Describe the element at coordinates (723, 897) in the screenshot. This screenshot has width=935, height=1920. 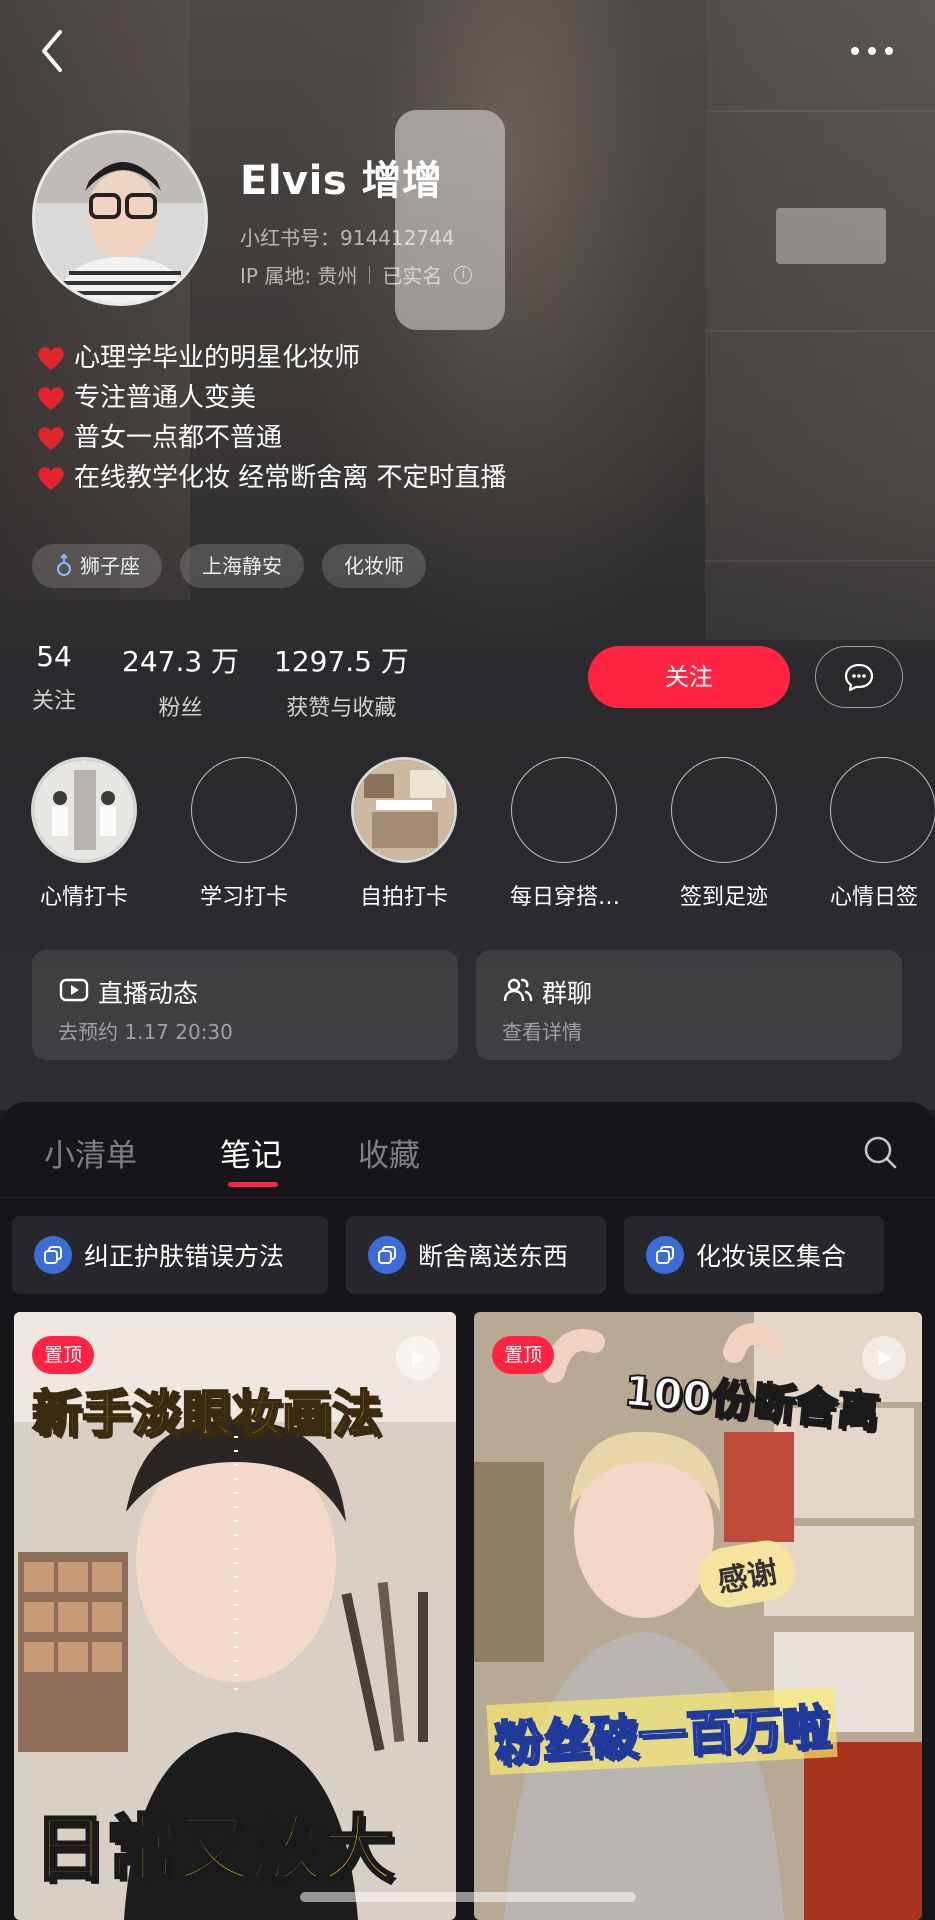
I see `highlight-label: 签到足迹` at that location.